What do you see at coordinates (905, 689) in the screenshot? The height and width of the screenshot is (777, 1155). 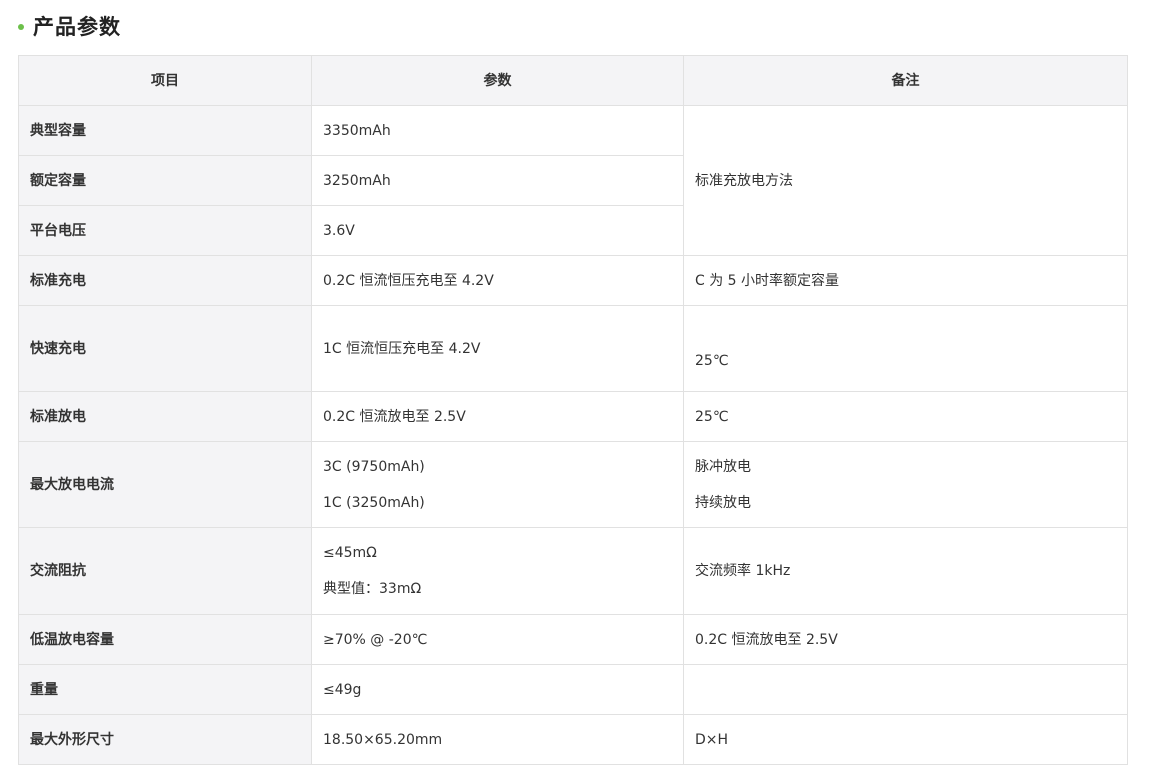 I see `row-note` at bounding box center [905, 689].